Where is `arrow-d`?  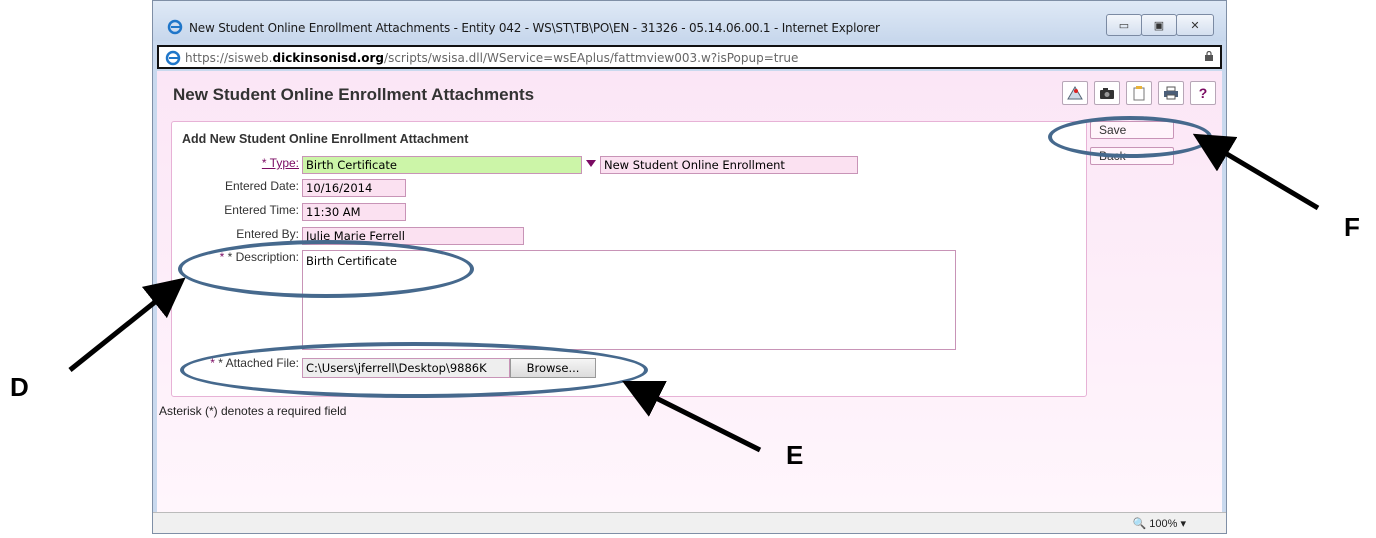
arrow-d is located at coordinates (127, 324).